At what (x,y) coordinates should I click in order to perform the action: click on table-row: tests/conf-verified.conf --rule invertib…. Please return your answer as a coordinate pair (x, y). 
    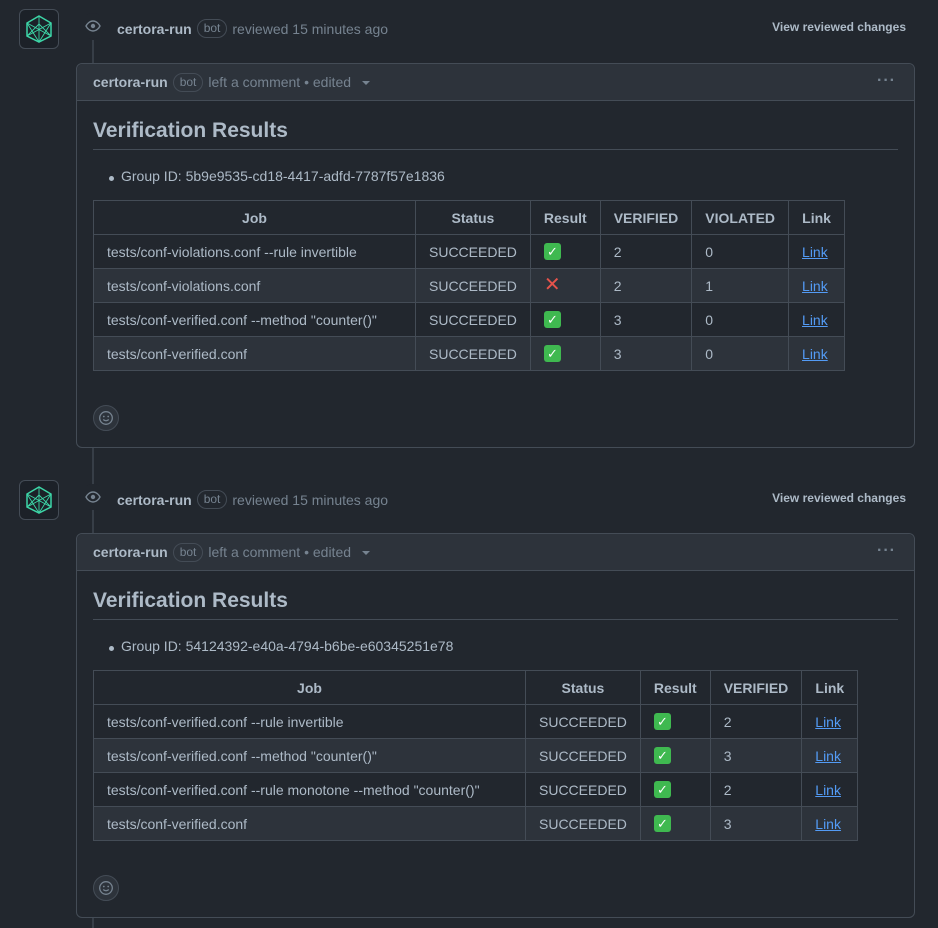
    Looking at the image, I should click on (476, 721).